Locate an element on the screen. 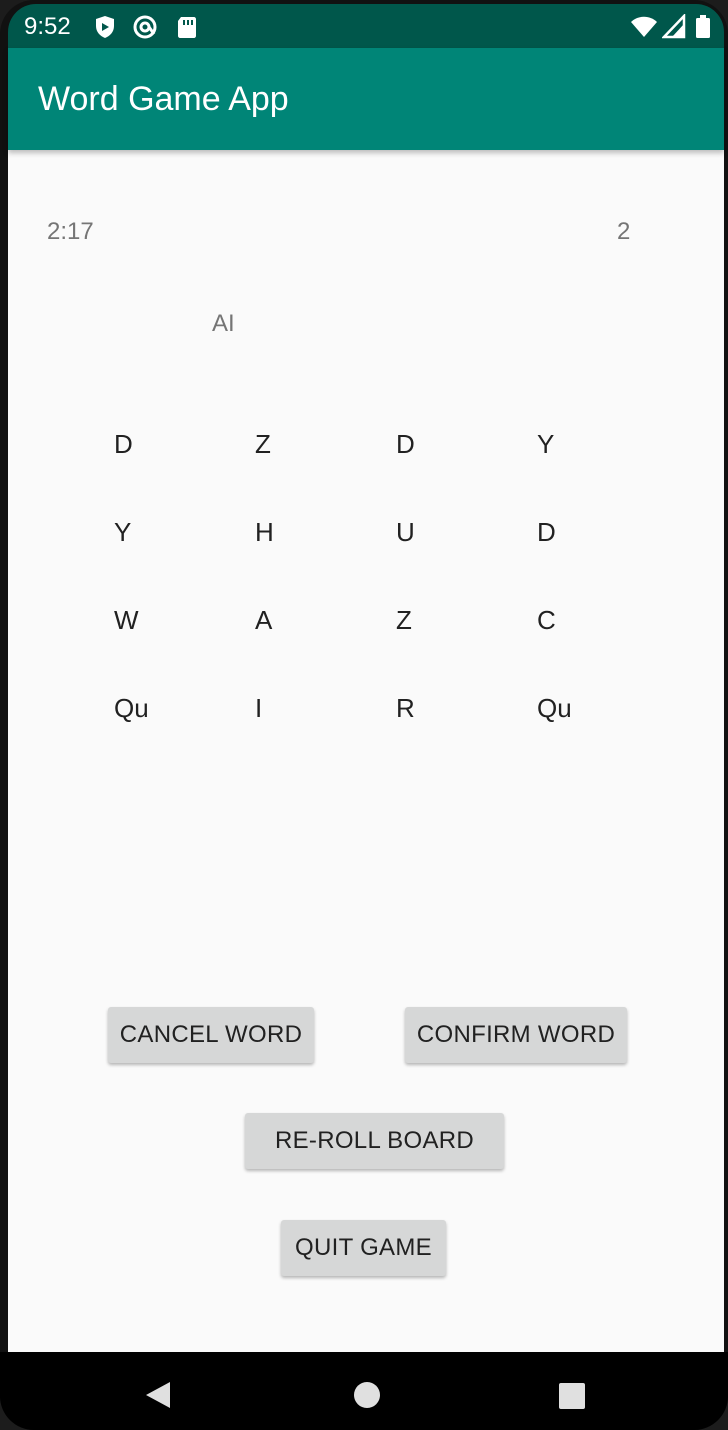  letter-tile: U is located at coordinates (456, 547).